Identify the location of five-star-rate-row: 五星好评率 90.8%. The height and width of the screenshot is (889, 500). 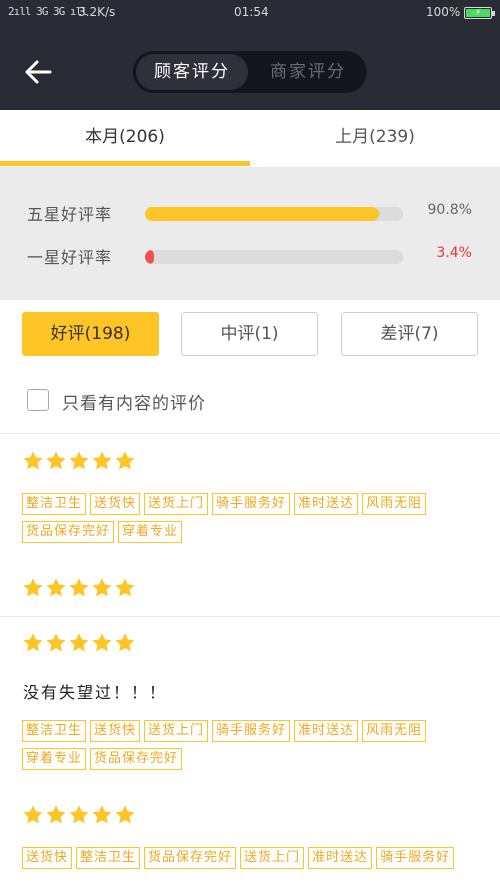
(250, 212).